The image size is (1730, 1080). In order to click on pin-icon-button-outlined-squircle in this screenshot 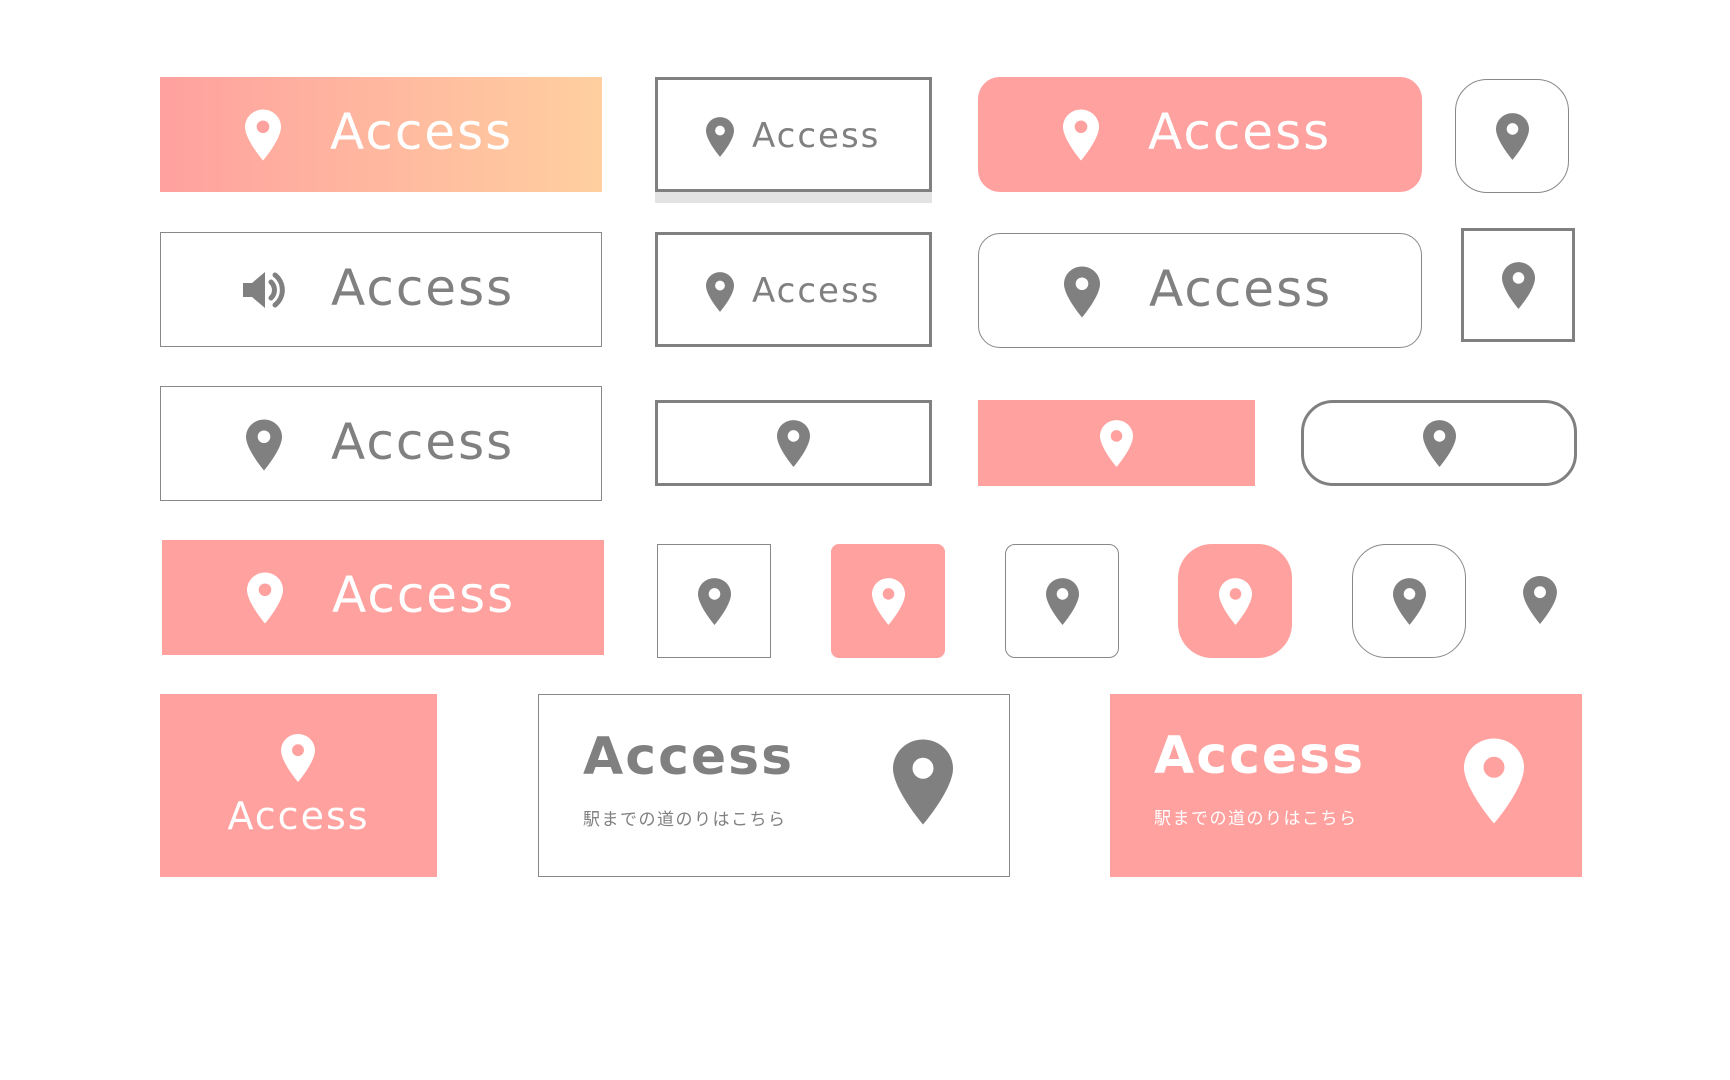, I will do `click(1409, 601)`.